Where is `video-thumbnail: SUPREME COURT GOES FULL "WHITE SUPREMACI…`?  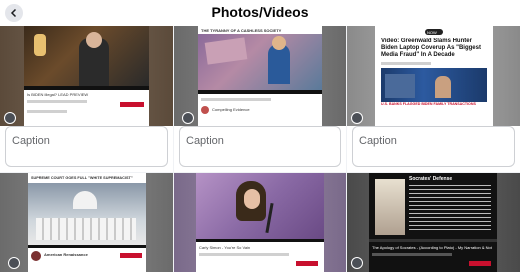
video-thumbnail: SUPREME COURT GOES FULL "WHITE SUPREMACI… is located at coordinates (86, 222).